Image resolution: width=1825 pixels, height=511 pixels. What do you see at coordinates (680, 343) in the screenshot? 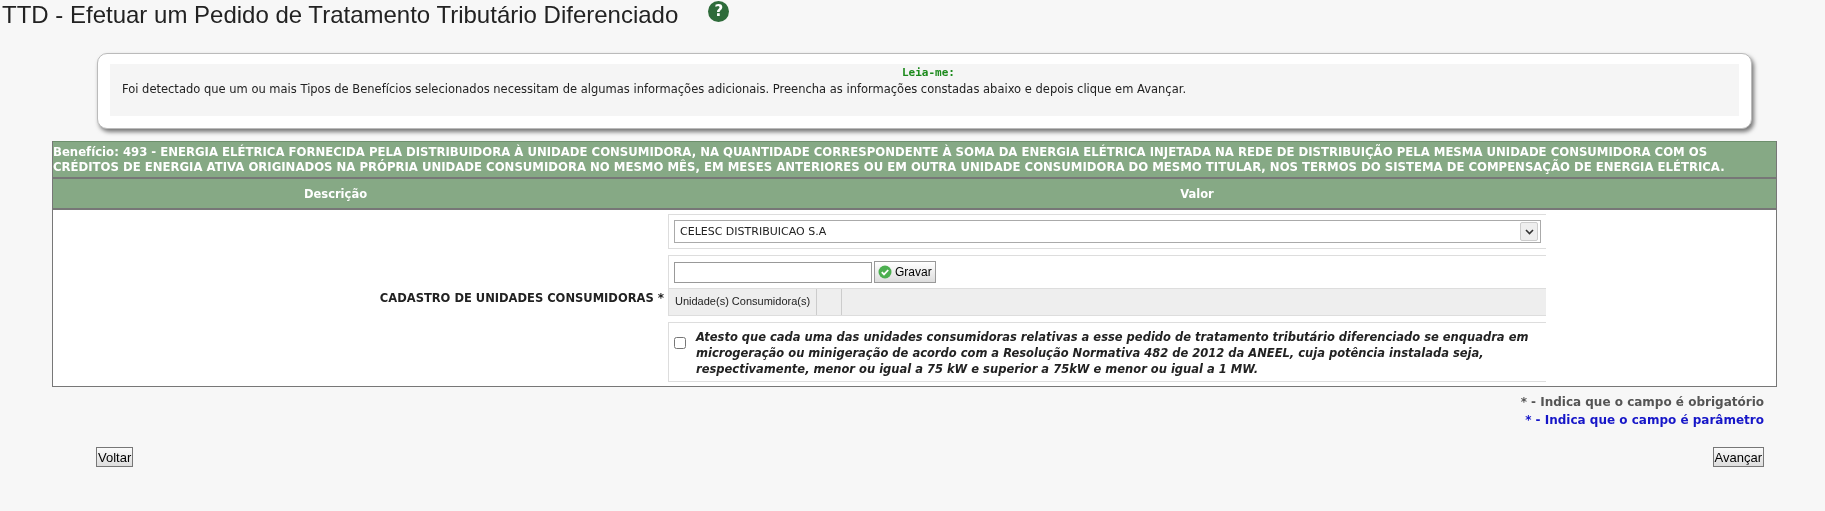
I see `attest-checkbox` at bounding box center [680, 343].